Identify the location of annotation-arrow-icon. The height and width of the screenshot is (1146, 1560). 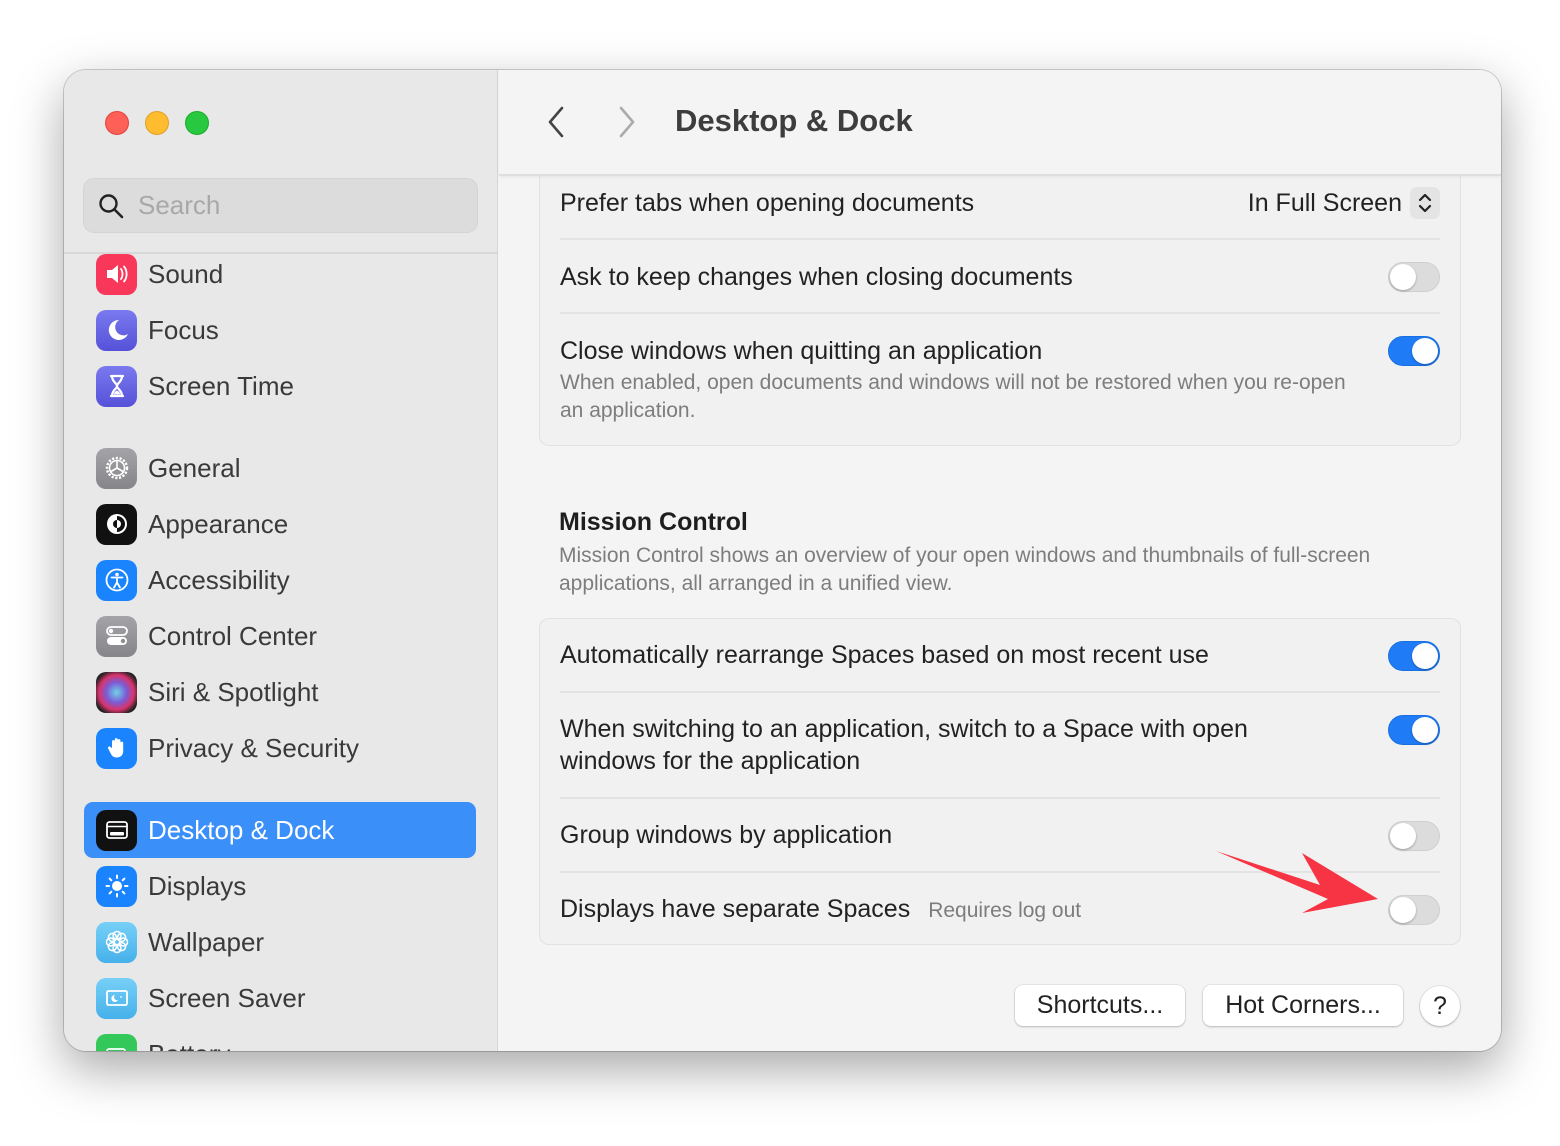
(1297, 882).